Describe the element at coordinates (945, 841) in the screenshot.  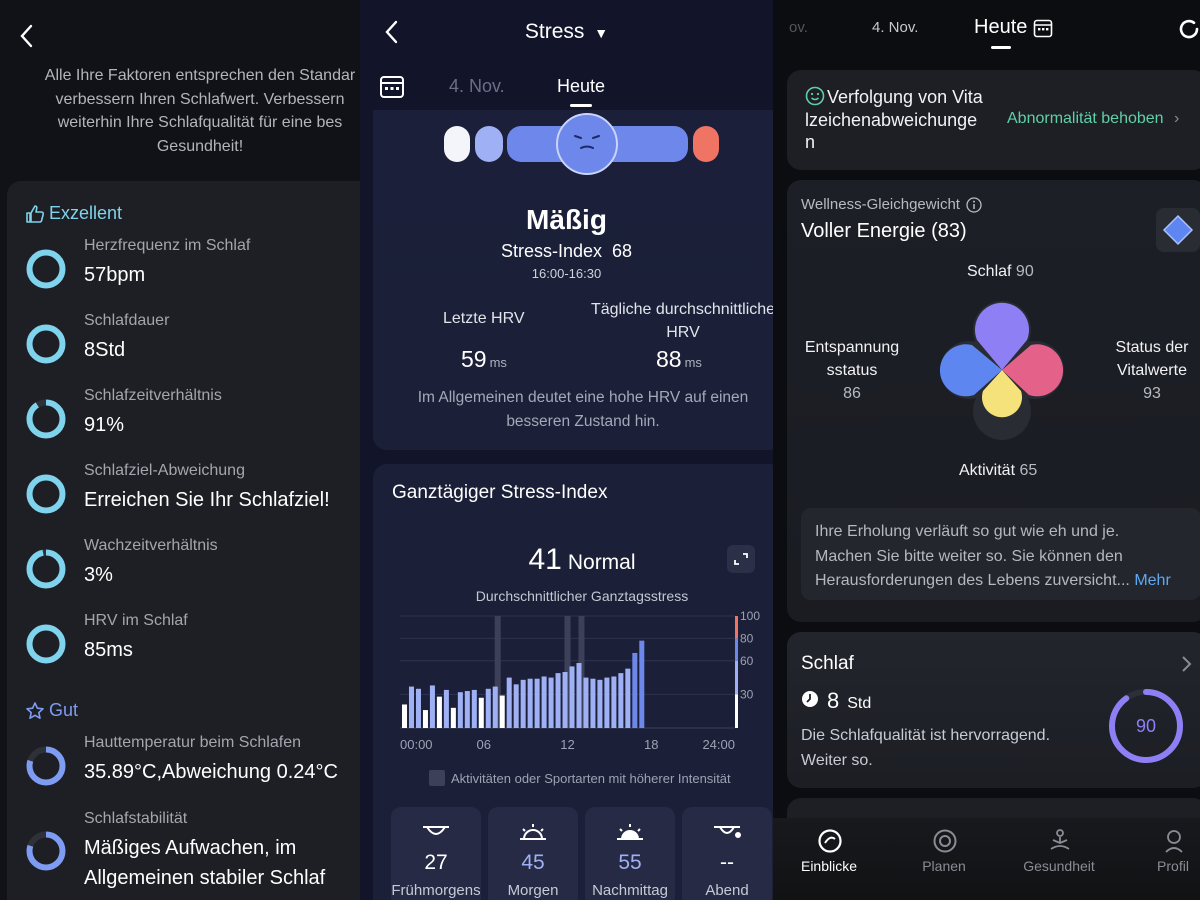
I see `plan-icon` at that location.